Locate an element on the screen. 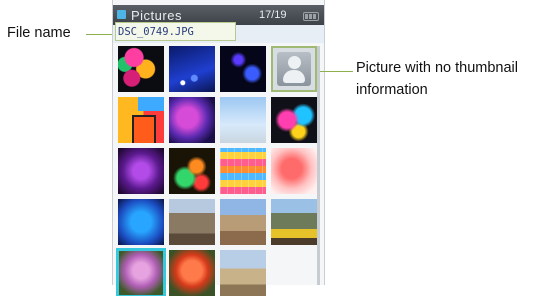 The image size is (557, 296). person-head is located at coordinates (294, 62).